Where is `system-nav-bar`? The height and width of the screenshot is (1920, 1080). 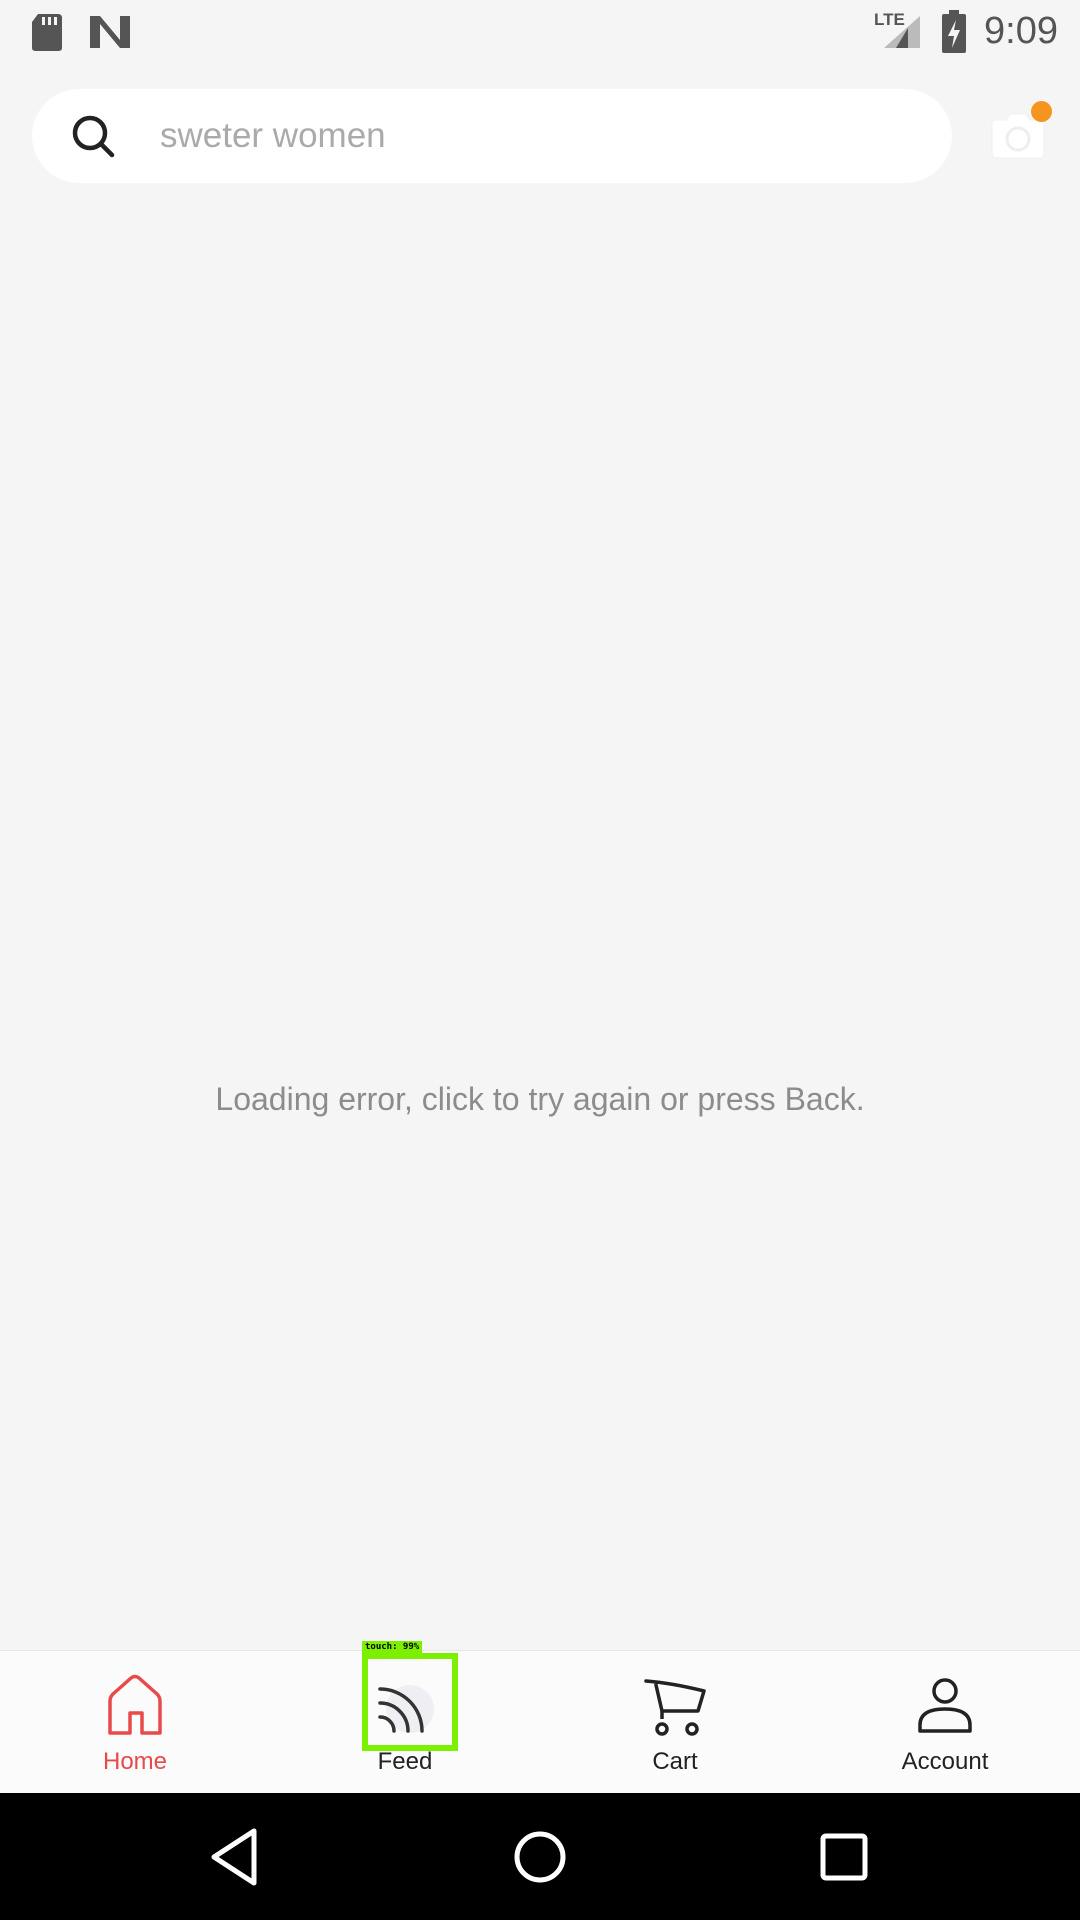
system-nav-bar is located at coordinates (540, 1856).